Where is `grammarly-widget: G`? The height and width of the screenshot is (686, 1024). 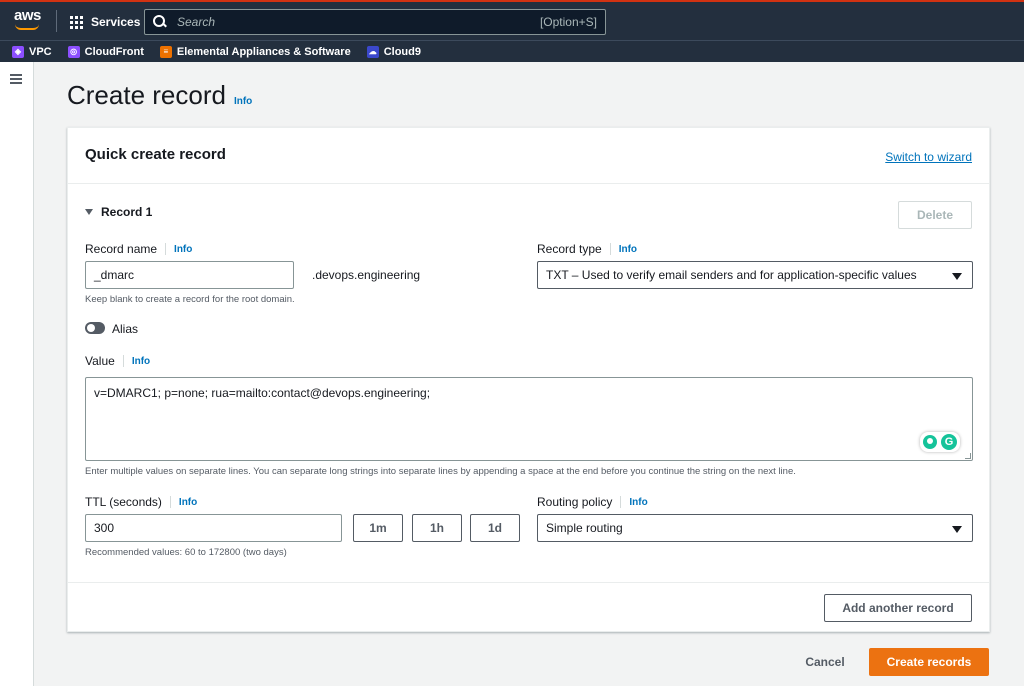 grammarly-widget: G is located at coordinates (940, 442).